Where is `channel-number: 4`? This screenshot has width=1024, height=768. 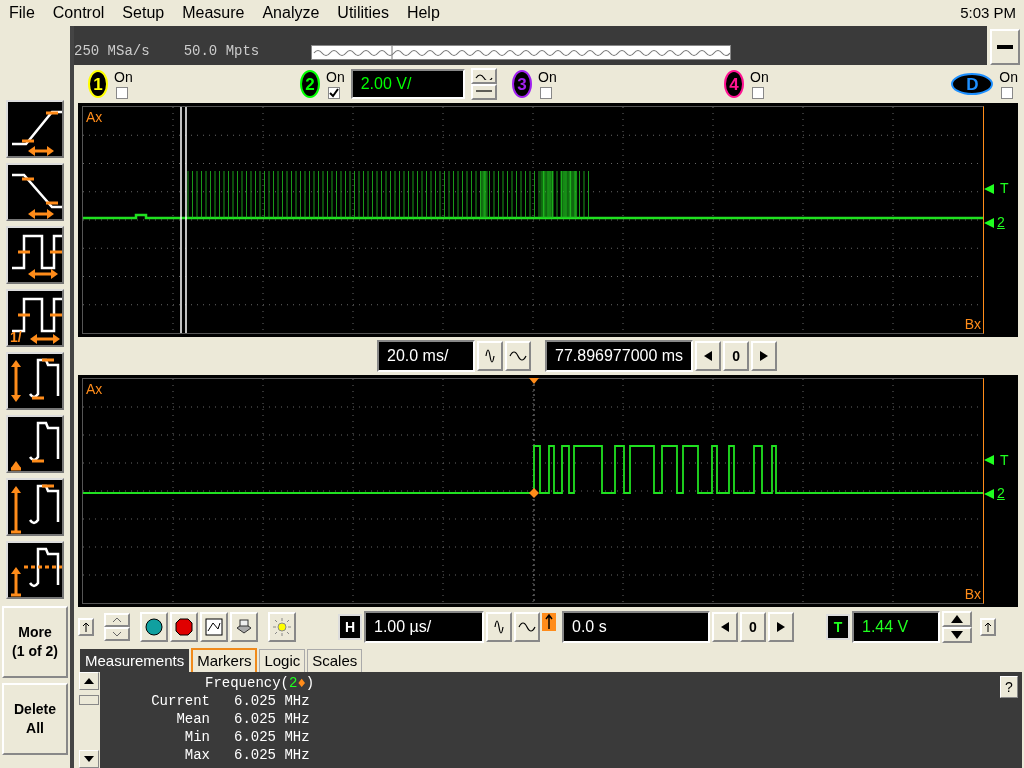 channel-number: 4 is located at coordinates (734, 84).